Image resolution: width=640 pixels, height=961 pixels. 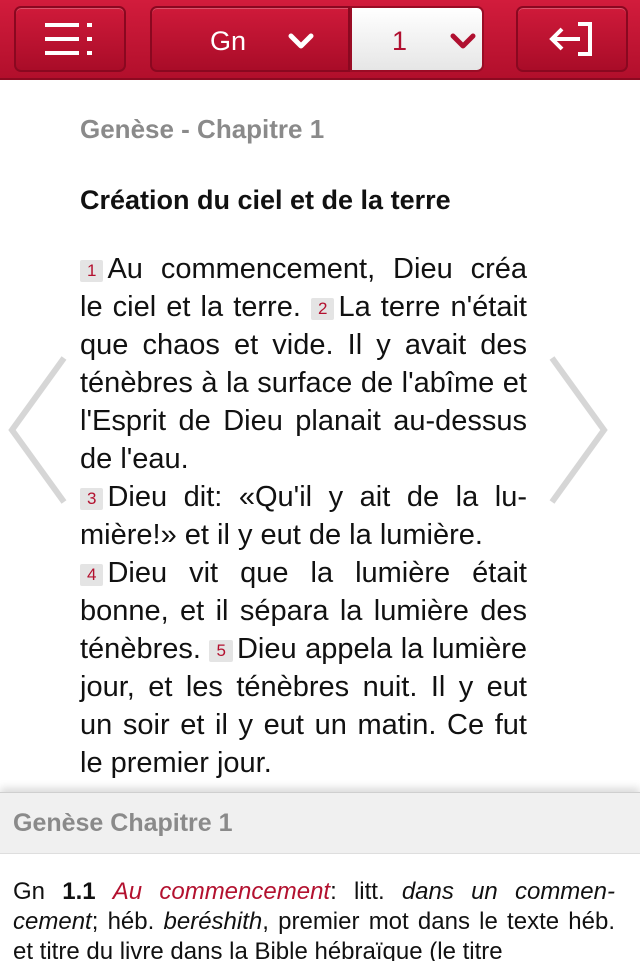 What do you see at coordinates (92, 575) in the screenshot?
I see `verse-number: 4` at bounding box center [92, 575].